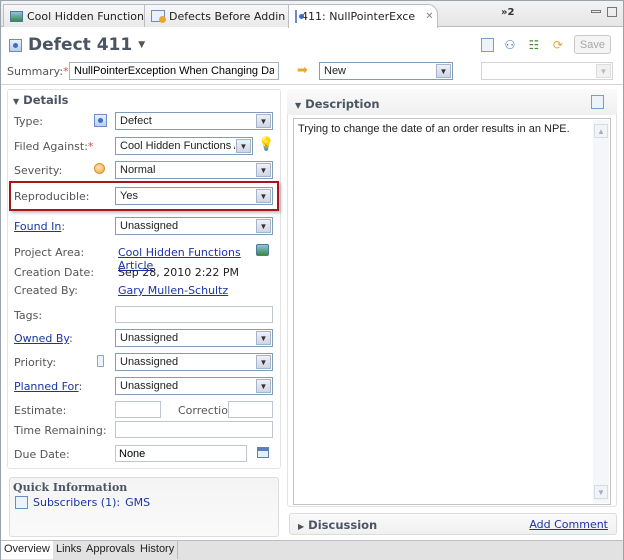  Describe the element at coordinates (138, 409) in the screenshot. I see `estimate-input` at that location.